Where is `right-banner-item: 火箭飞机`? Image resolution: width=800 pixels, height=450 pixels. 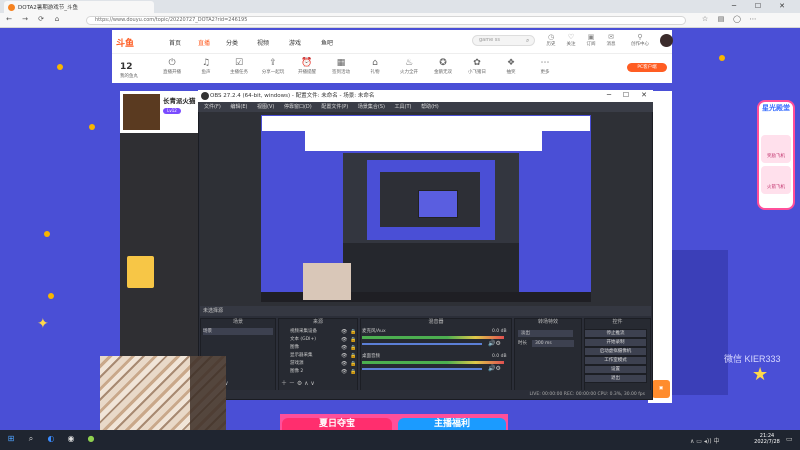 right-banner-item: 火箭飞机 is located at coordinates (776, 180).